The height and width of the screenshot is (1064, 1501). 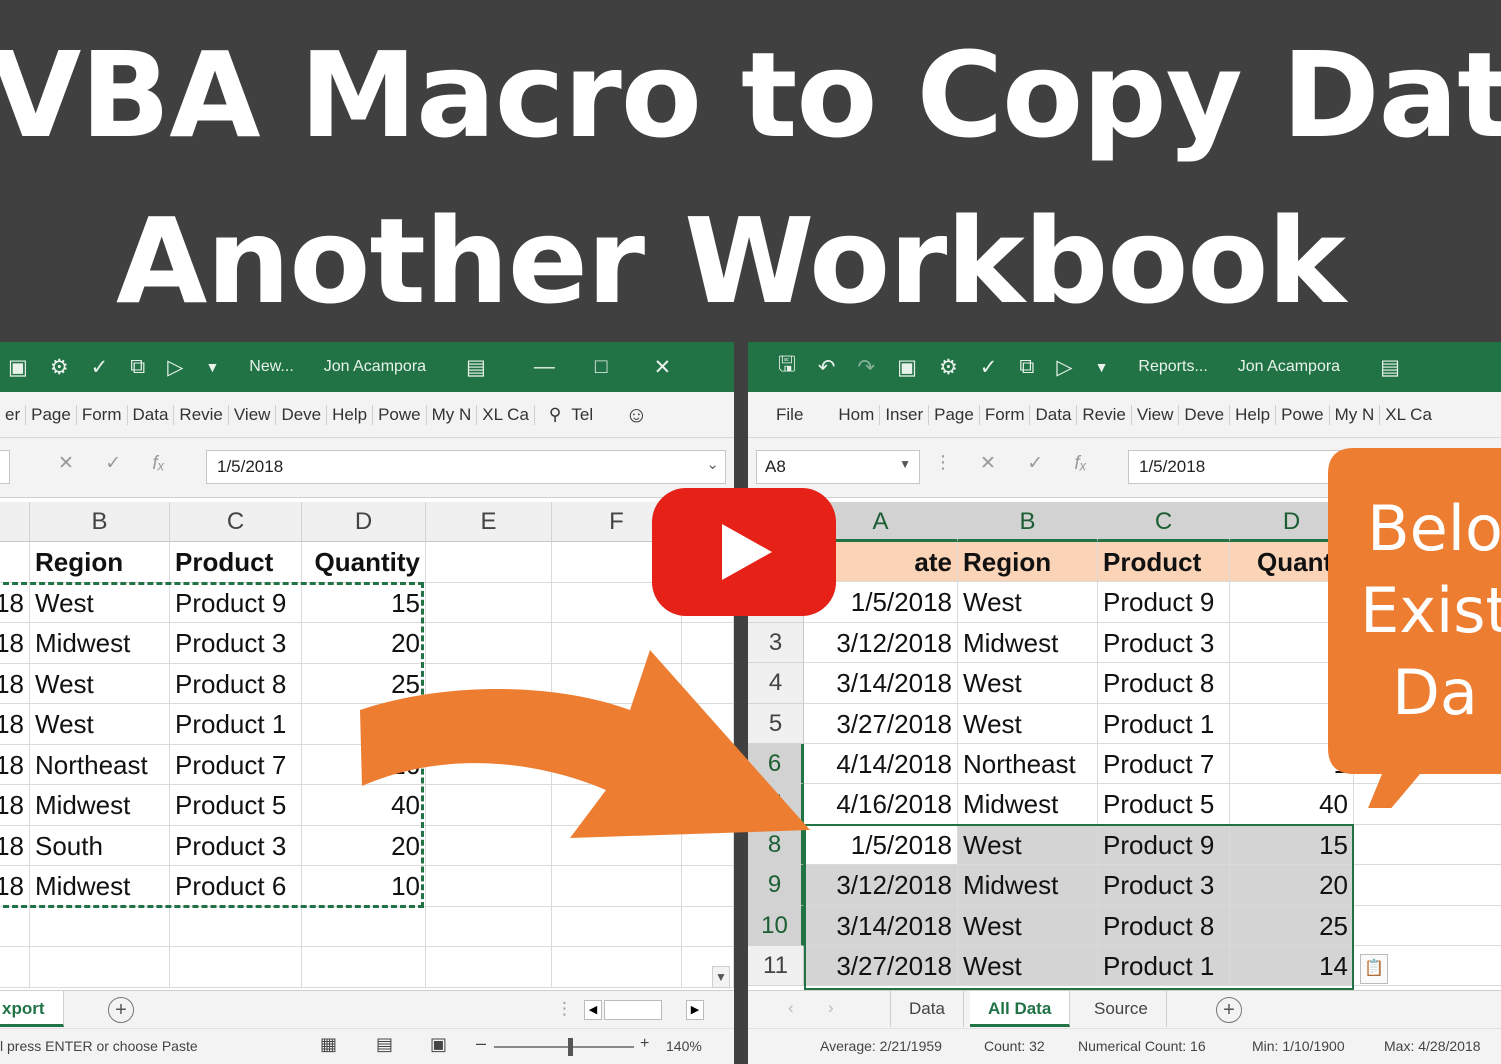 I want to click on cancel-icon: ✕, so click(x=66, y=463).